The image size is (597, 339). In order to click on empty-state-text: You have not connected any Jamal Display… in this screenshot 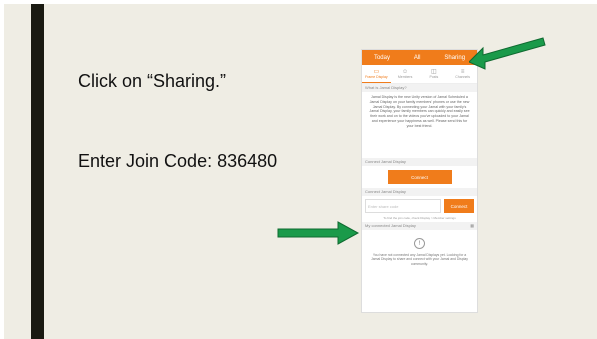, I will do `click(419, 259)`.